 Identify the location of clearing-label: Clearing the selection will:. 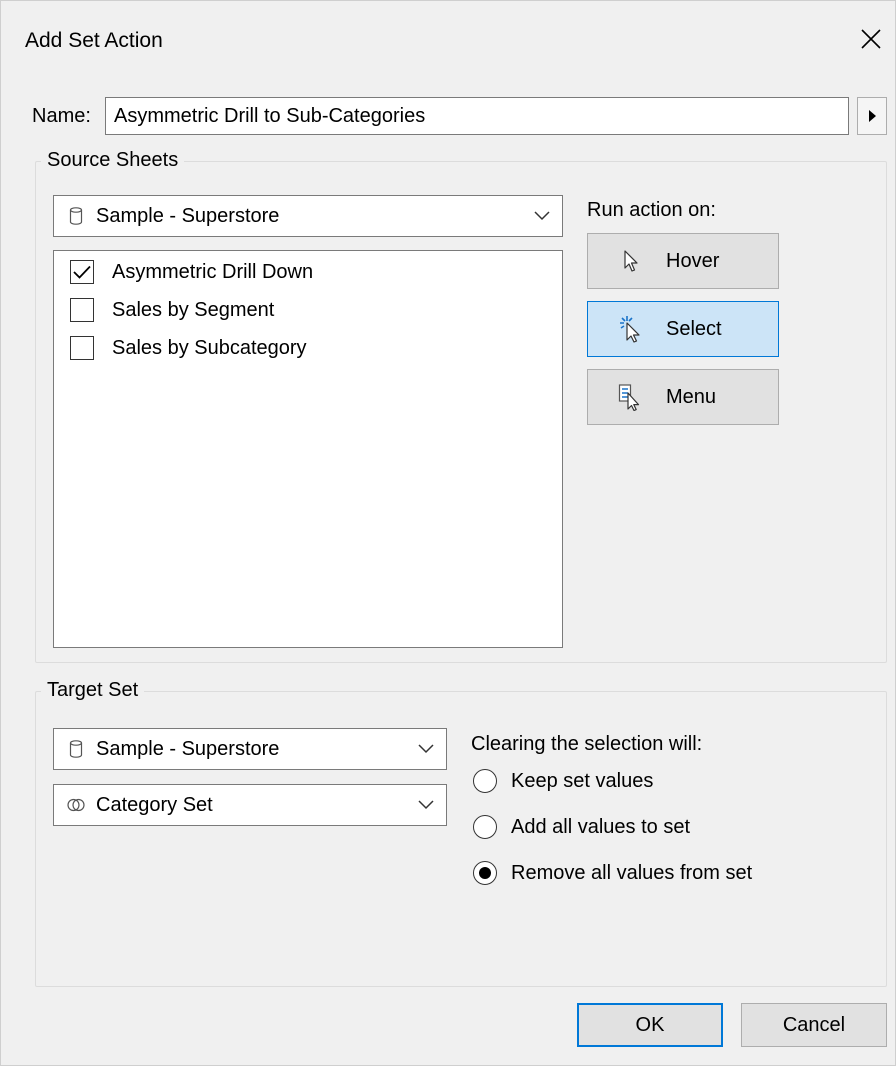
(587, 744).